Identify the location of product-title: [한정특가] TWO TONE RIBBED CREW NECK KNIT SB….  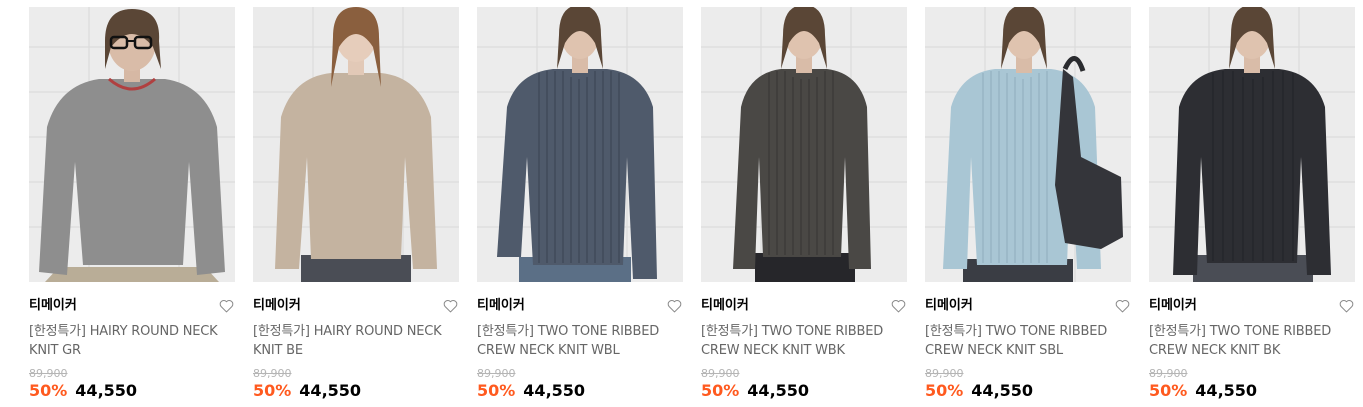
(1028, 341).